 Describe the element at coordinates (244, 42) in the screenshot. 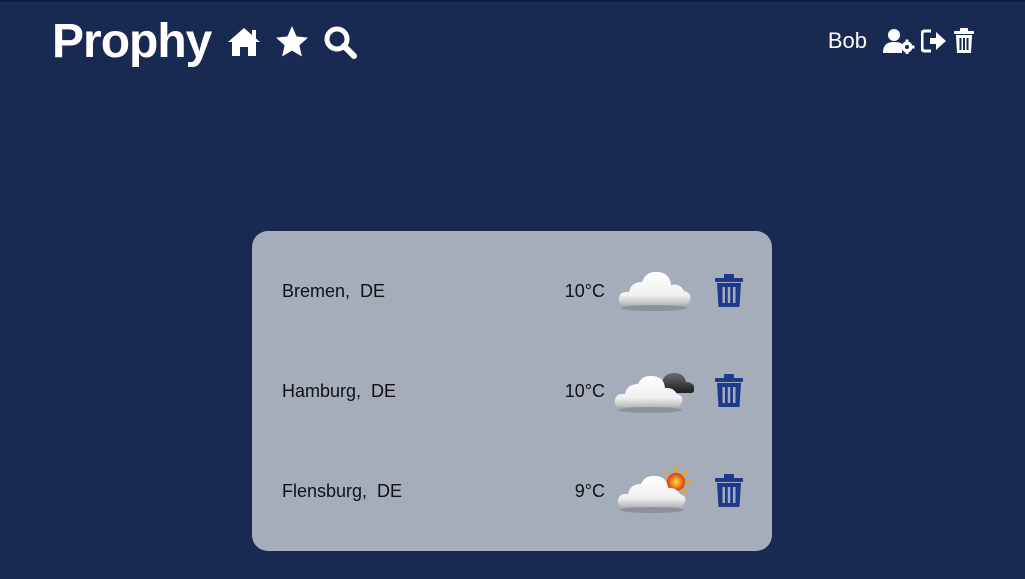

I see `home-icon` at that location.